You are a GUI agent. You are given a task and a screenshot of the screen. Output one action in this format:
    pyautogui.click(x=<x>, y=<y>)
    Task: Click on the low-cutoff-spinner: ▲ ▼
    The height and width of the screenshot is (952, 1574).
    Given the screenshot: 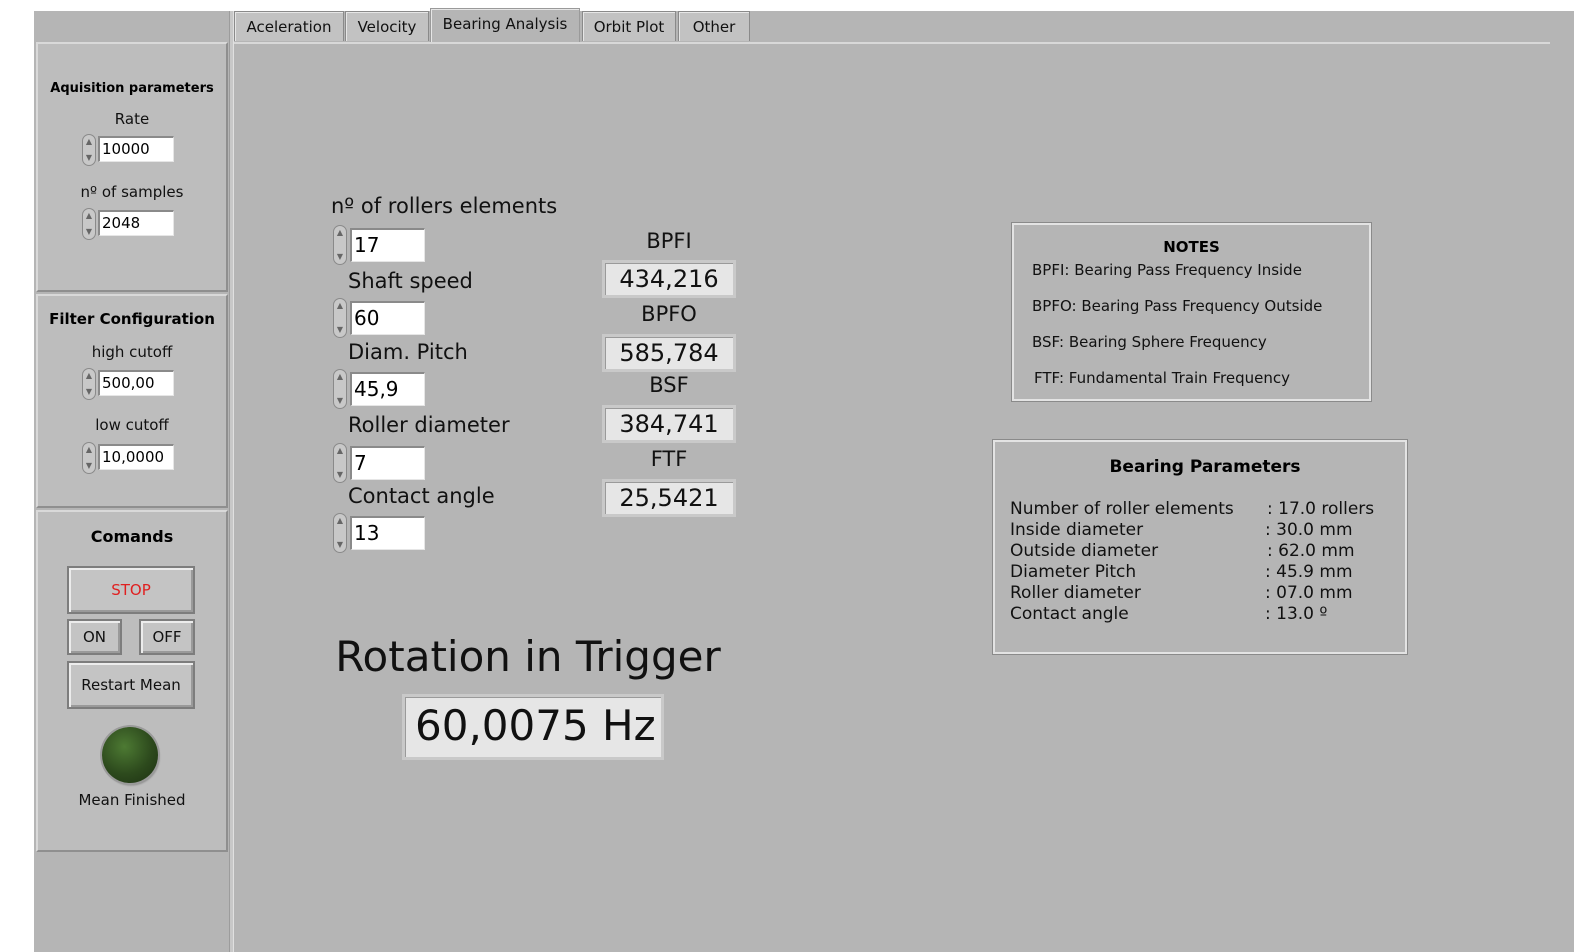 What is the action you would take?
    pyautogui.click(x=89, y=458)
    